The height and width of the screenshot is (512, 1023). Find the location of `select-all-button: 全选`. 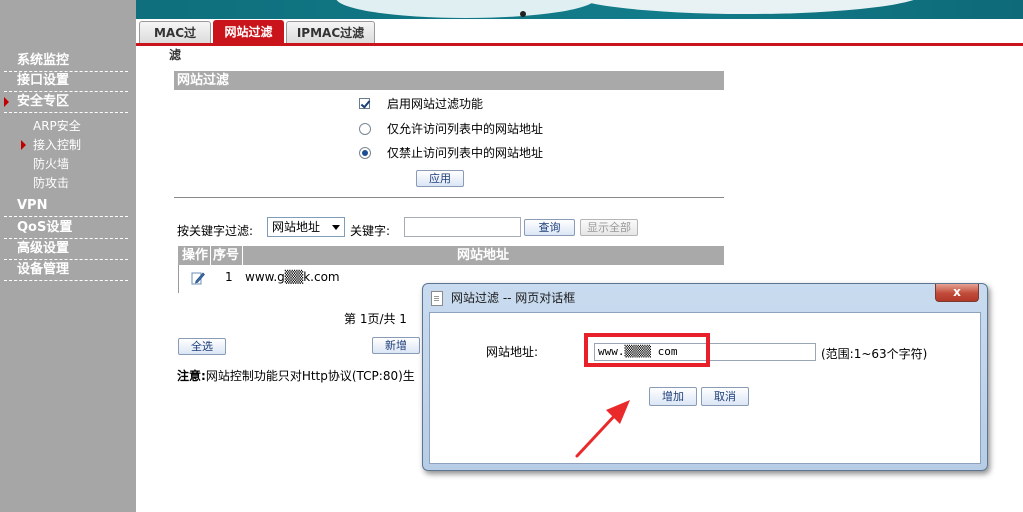

select-all-button: 全选 is located at coordinates (202, 346).